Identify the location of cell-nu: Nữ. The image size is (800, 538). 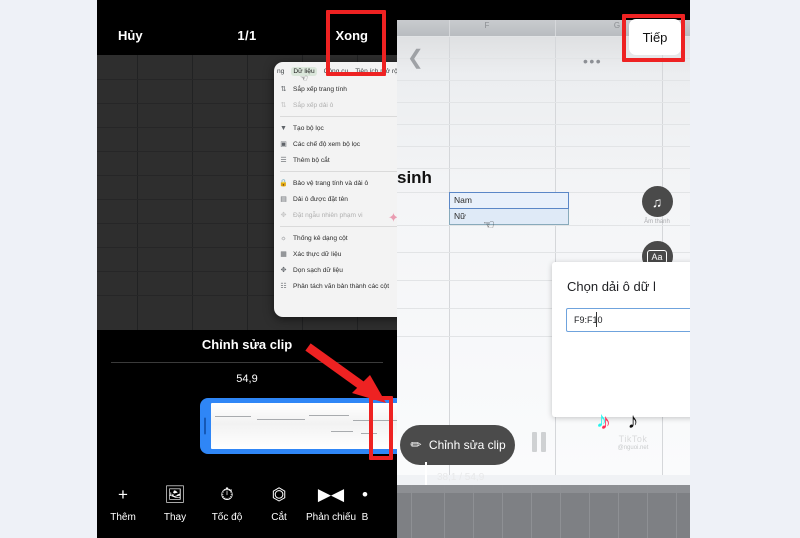
(509, 217).